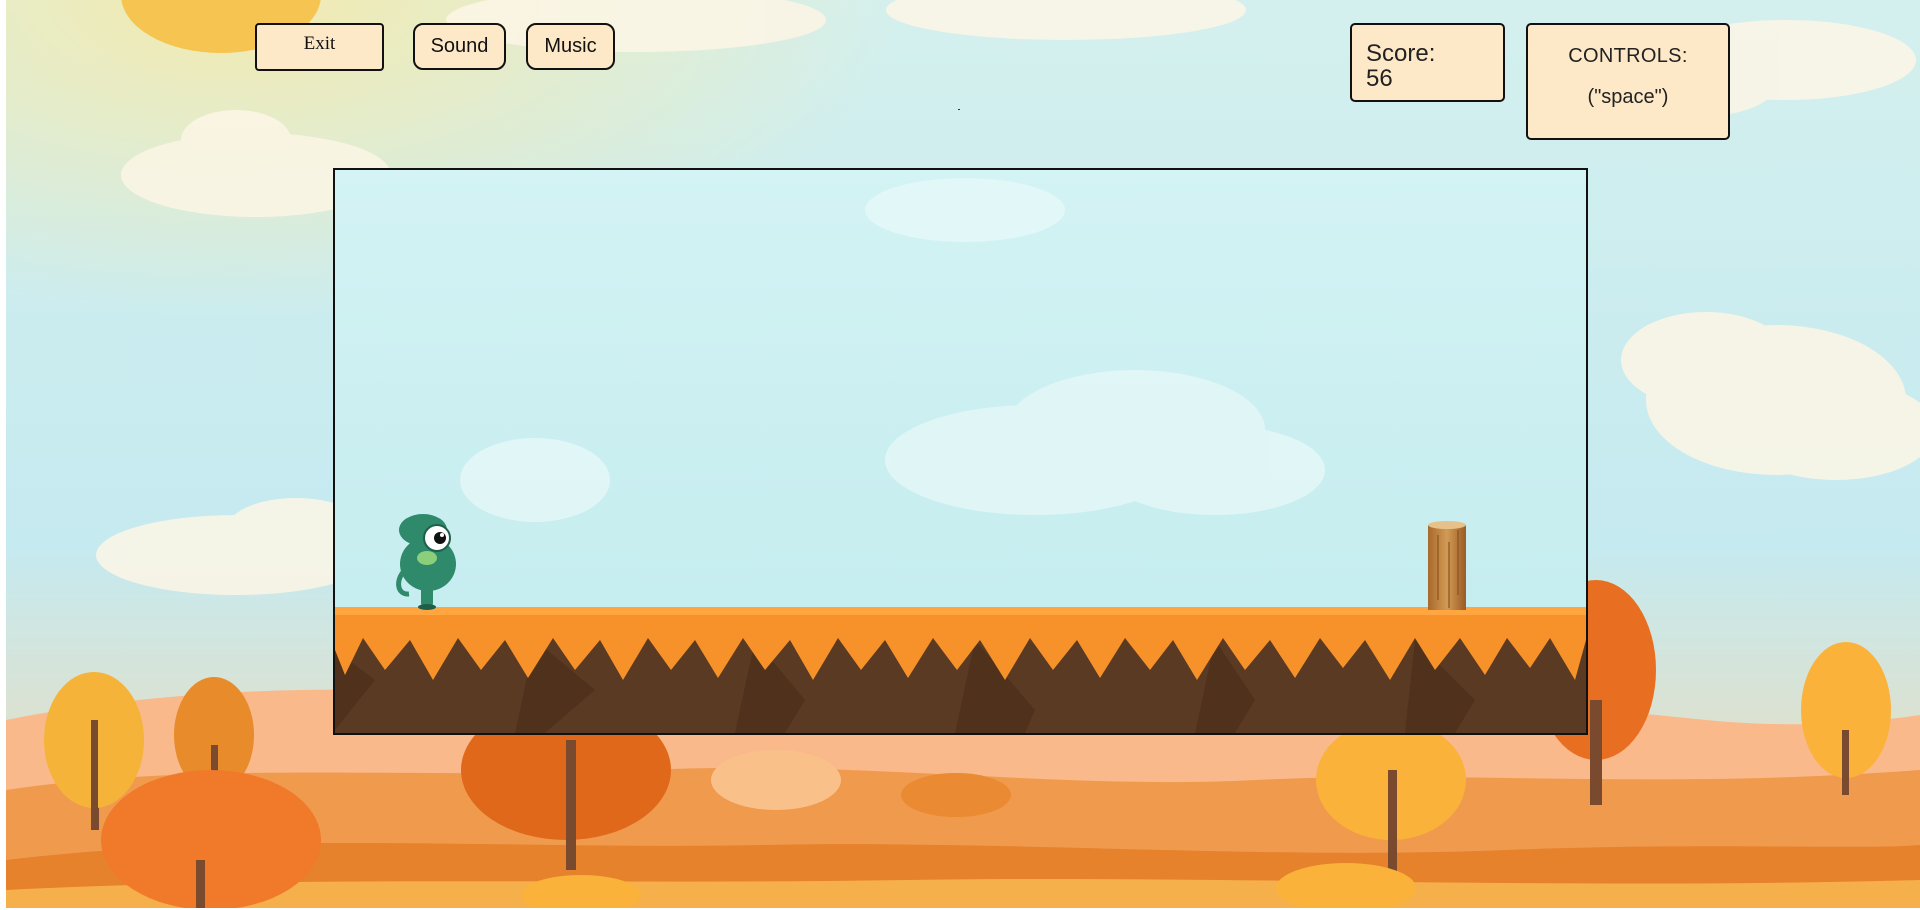 The image size is (1920, 910). I want to click on tree-stump-obstacle, so click(1447, 565).